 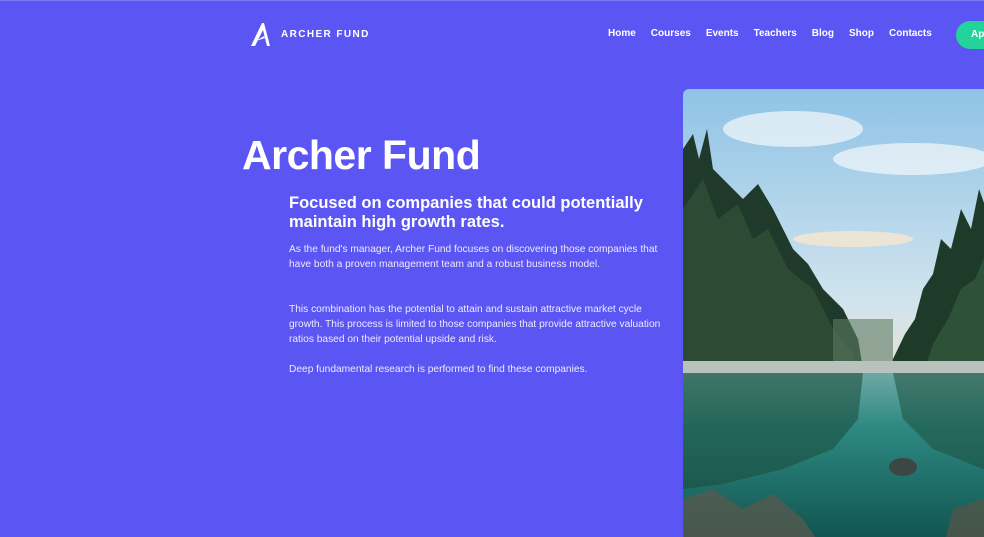 I want to click on nav-shop: Shop, so click(x=861, y=33).